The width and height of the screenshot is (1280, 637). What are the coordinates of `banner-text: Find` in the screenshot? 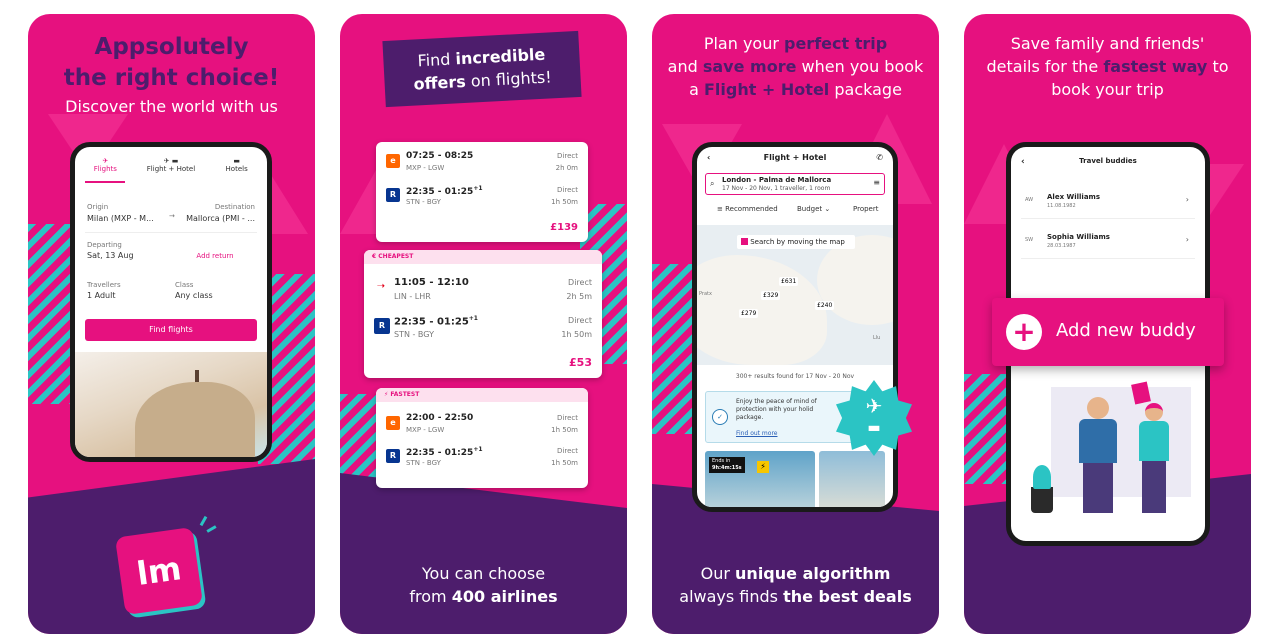 It's located at (436, 60).